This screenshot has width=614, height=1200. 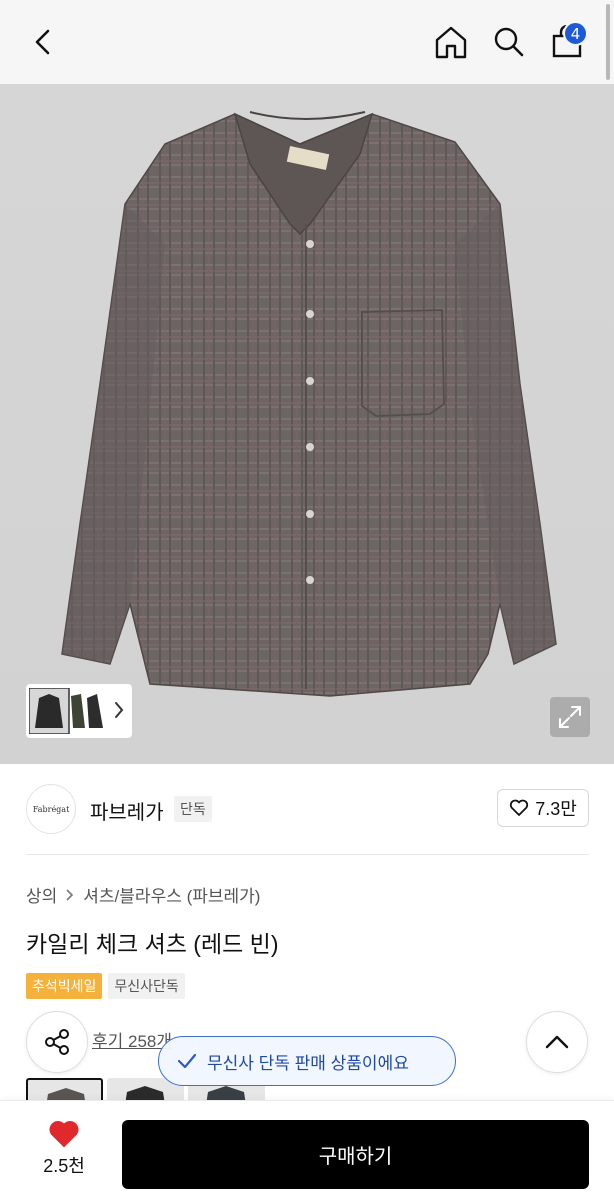 I want to click on toast-text: 무신사 단독 판매 상품이에요, so click(x=308, y=1063).